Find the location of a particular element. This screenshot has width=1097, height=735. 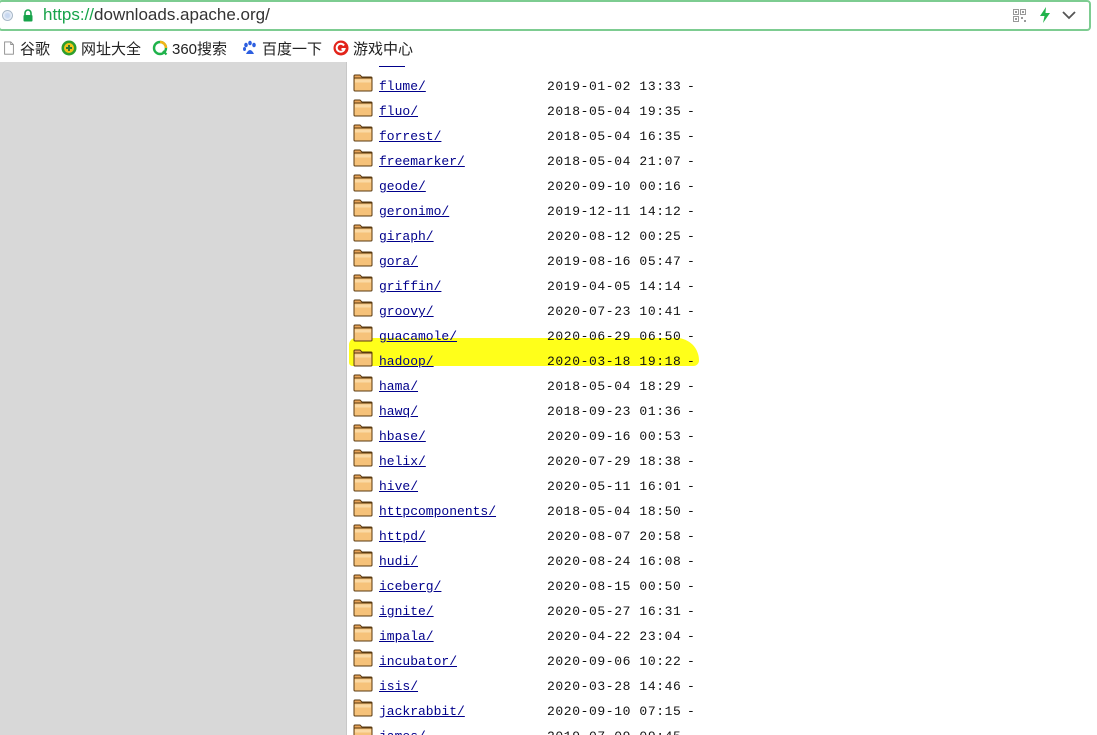

address-bar-area: https://downloads.apache.org/ is located at coordinates (548, 18).